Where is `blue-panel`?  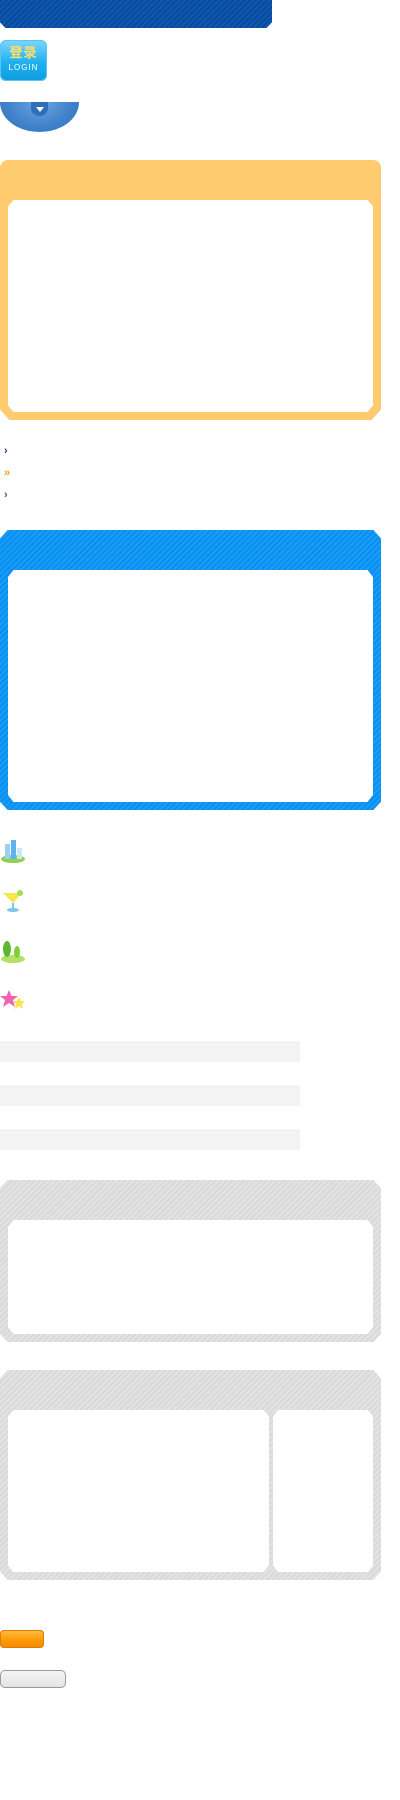
blue-panel is located at coordinates (190, 670).